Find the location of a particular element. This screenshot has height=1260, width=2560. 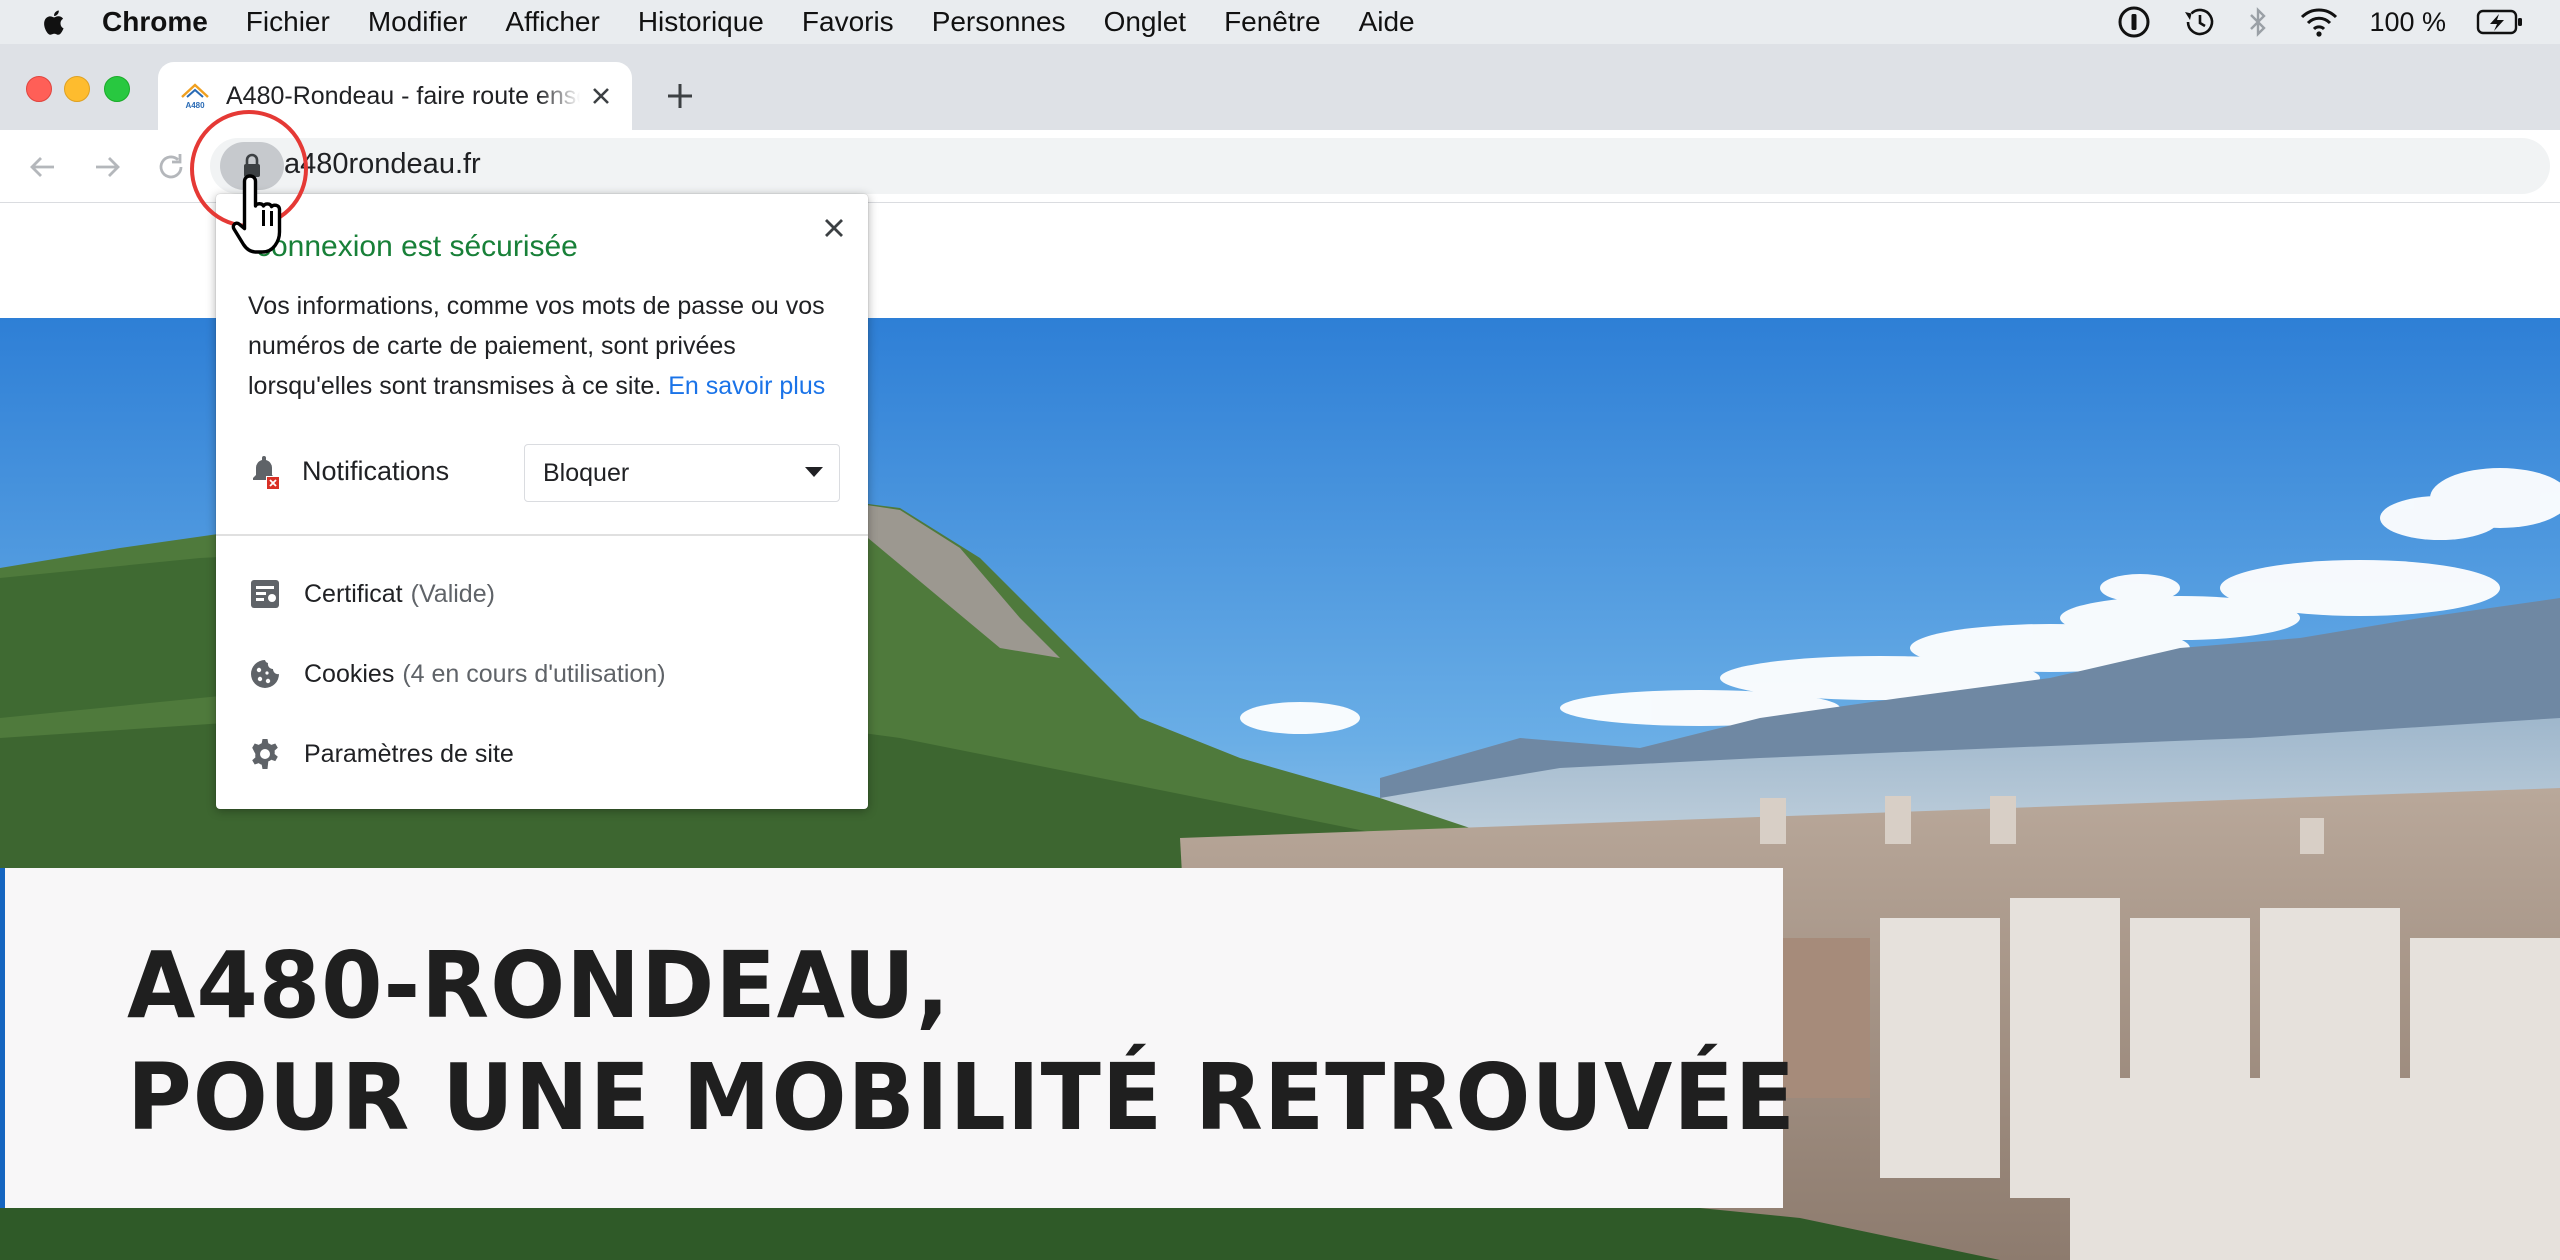

menu-fenetre: Fenêtre is located at coordinates (1272, 22).